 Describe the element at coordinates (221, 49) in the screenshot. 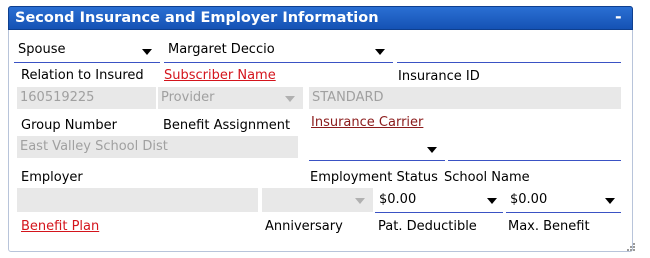

I see `subscriber-select-value: Margaret Deccio` at that location.